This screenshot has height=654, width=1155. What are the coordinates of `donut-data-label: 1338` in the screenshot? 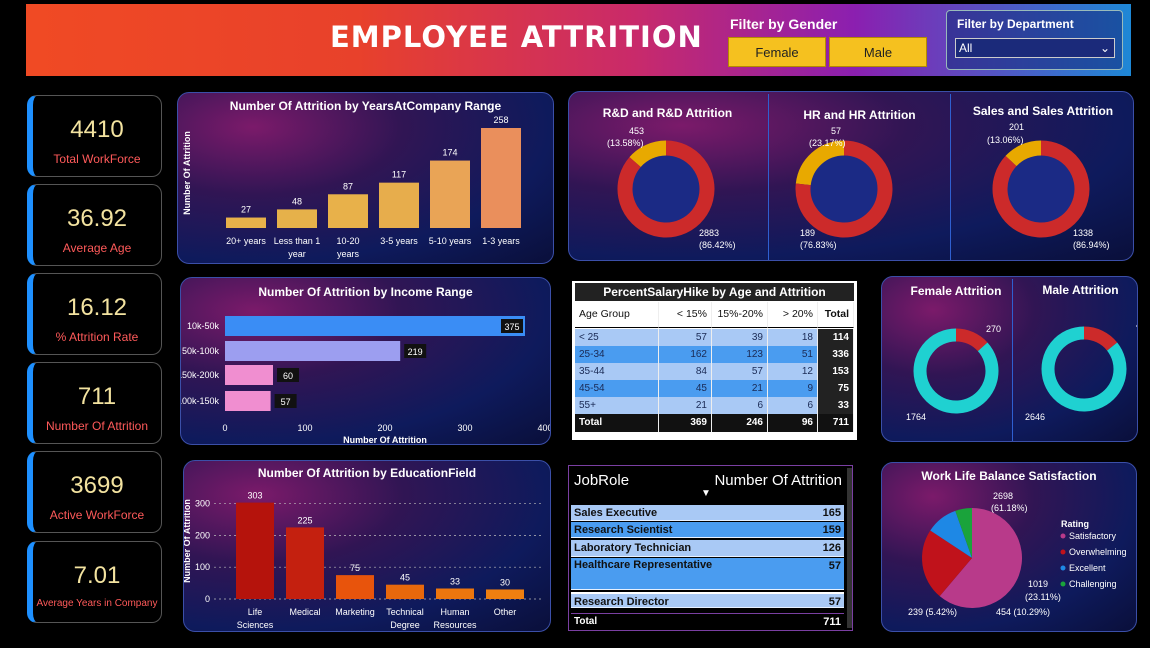 It's located at (1083, 233).